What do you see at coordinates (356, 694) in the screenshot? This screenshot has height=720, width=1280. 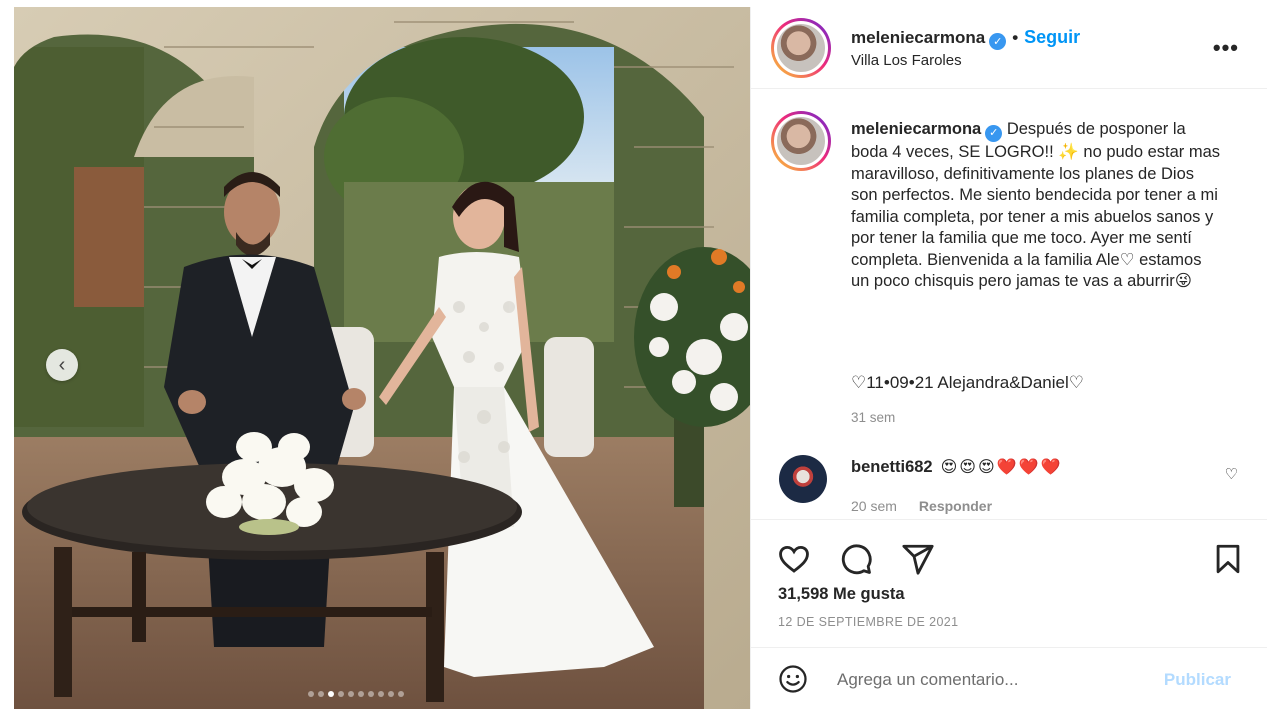 I see `carousel-indicator` at bounding box center [356, 694].